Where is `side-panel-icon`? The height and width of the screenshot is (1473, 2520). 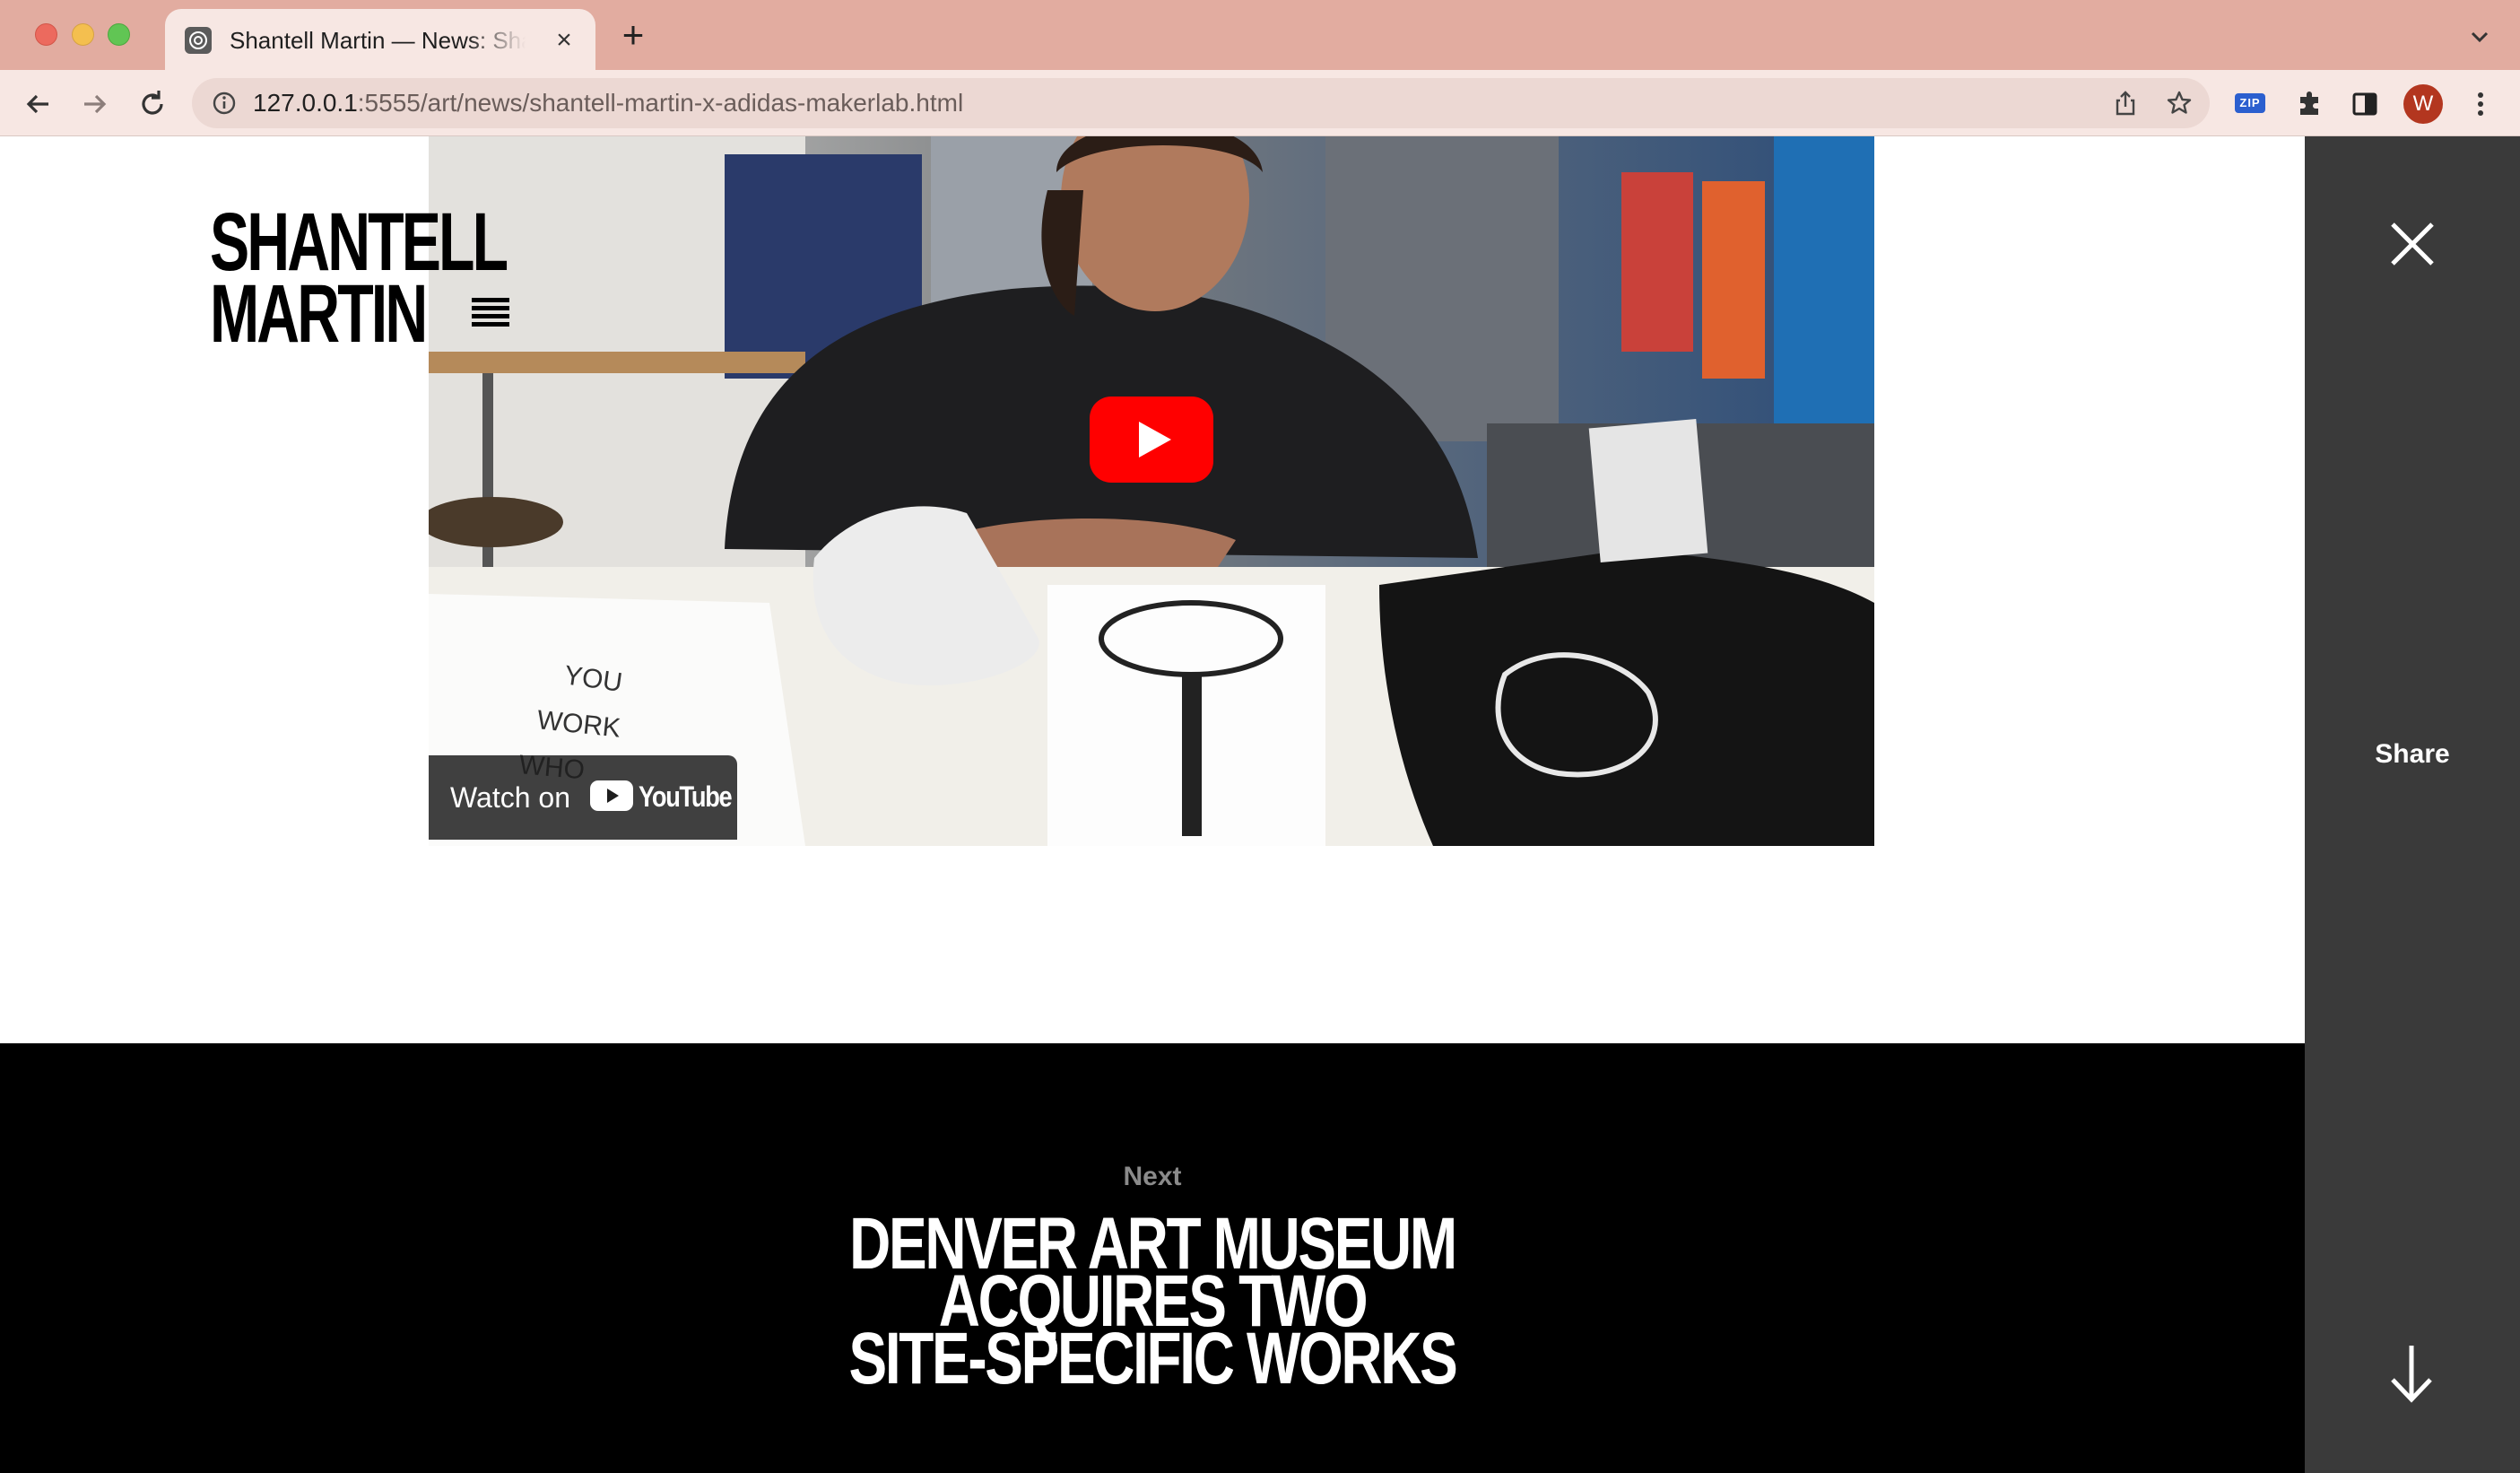
side-panel-icon is located at coordinates (2365, 104).